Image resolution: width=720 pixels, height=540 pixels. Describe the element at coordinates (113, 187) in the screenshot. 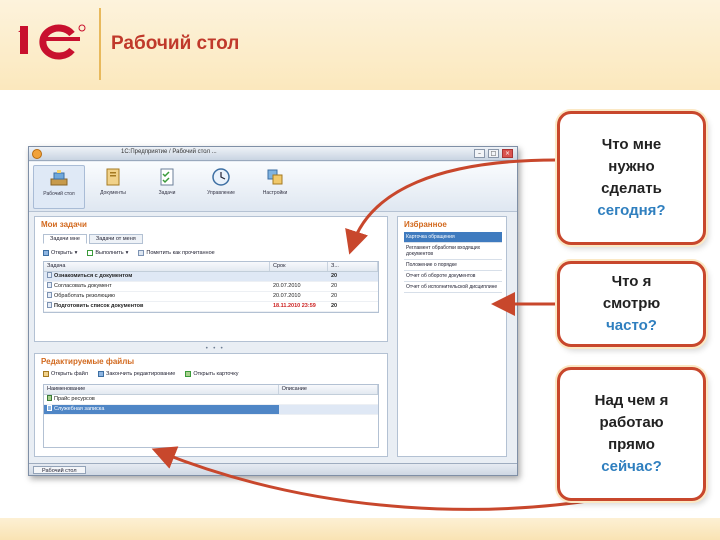

I see `toolbar-item-documents: Документы` at that location.